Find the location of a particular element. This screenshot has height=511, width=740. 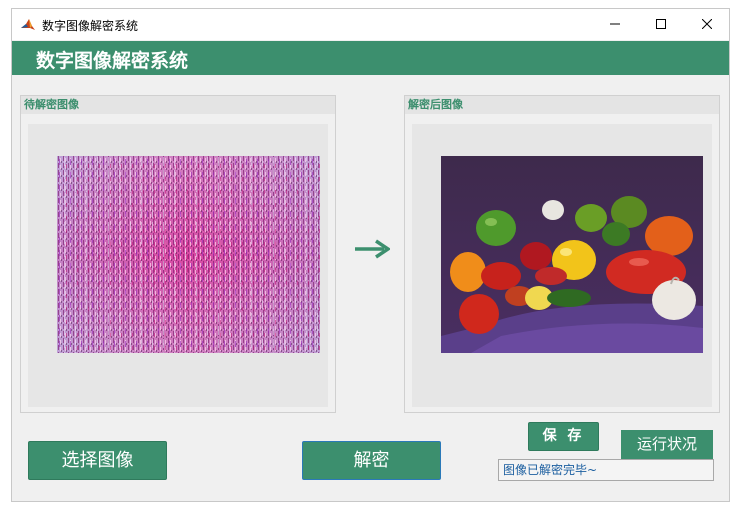

encrypted-image is located at coordinates (188, 254).